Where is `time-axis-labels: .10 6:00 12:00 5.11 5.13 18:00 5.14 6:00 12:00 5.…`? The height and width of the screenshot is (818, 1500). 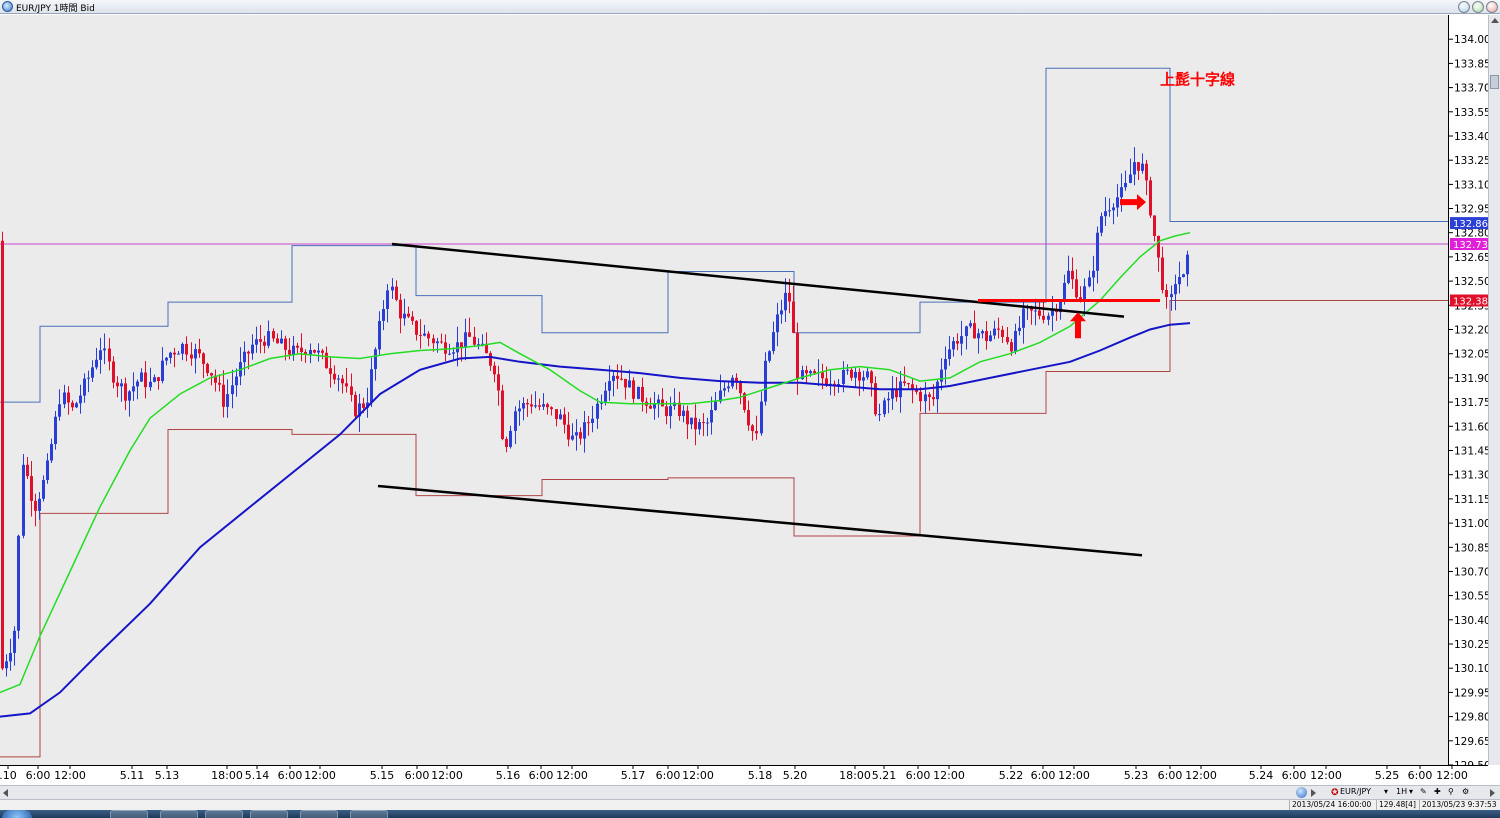
time-axis-labels: .10 6:00 12:00 5.11 5.13 18:00 5.14 6:00 12:00 5.… is located at coordinates (734, 774).